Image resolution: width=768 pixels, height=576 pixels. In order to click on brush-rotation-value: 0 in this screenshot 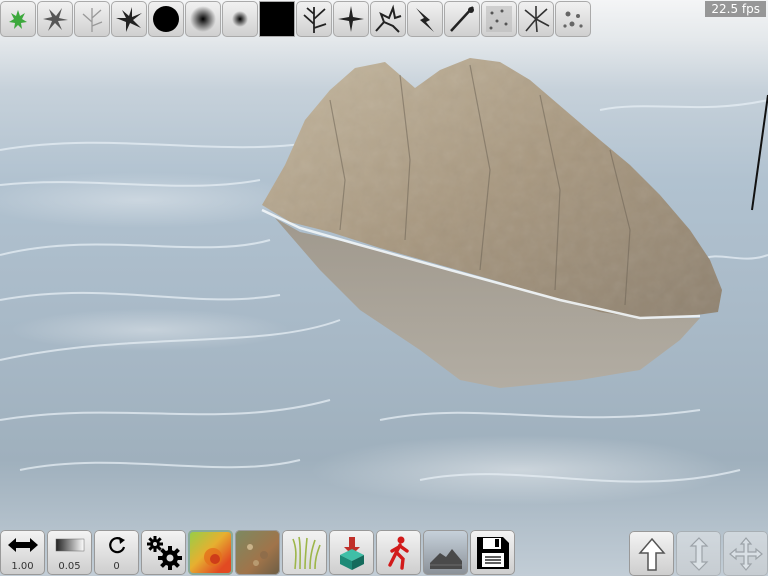, I will do `click(116, 566)`.